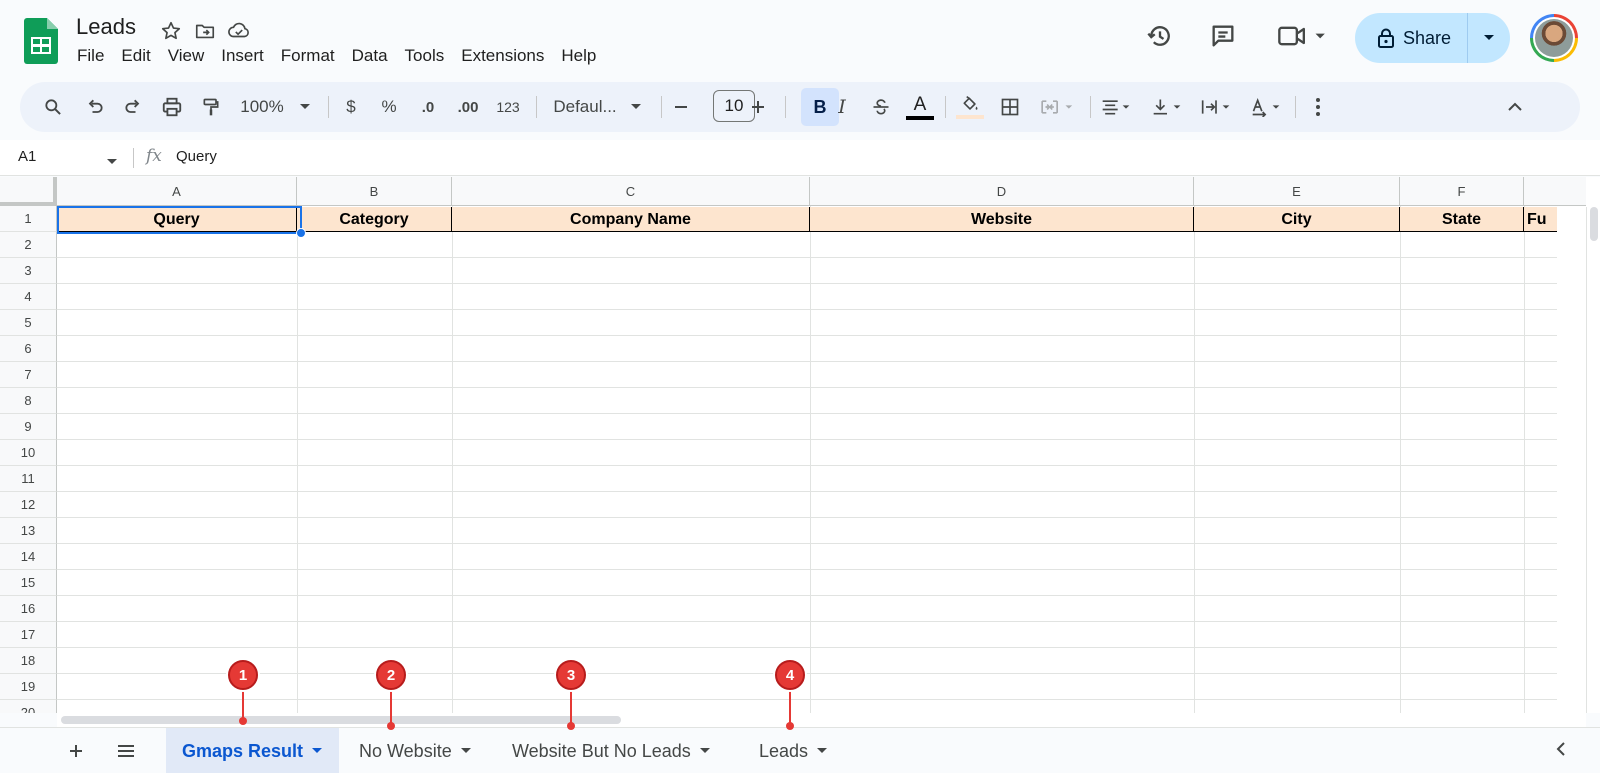  What do you see at coordinates (1305, 36) in the screenshot?
I see `meet-camera-icon` at bounding box center [1305, 36].